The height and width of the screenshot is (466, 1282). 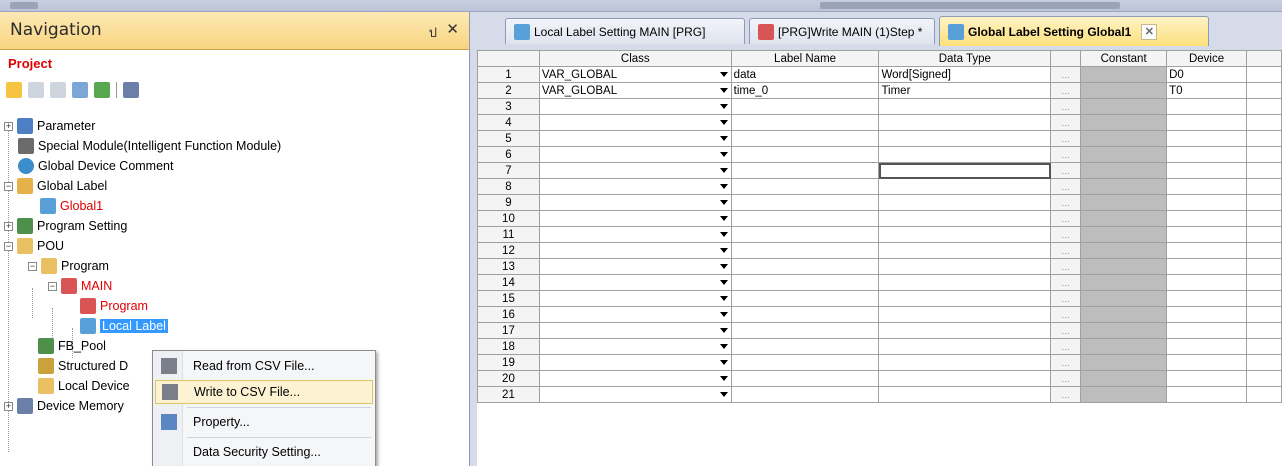 What do you see at coordinates (965, 90) in the screenshot?
I see `data-type-cell: Timer` at bounding box center [965, 90].